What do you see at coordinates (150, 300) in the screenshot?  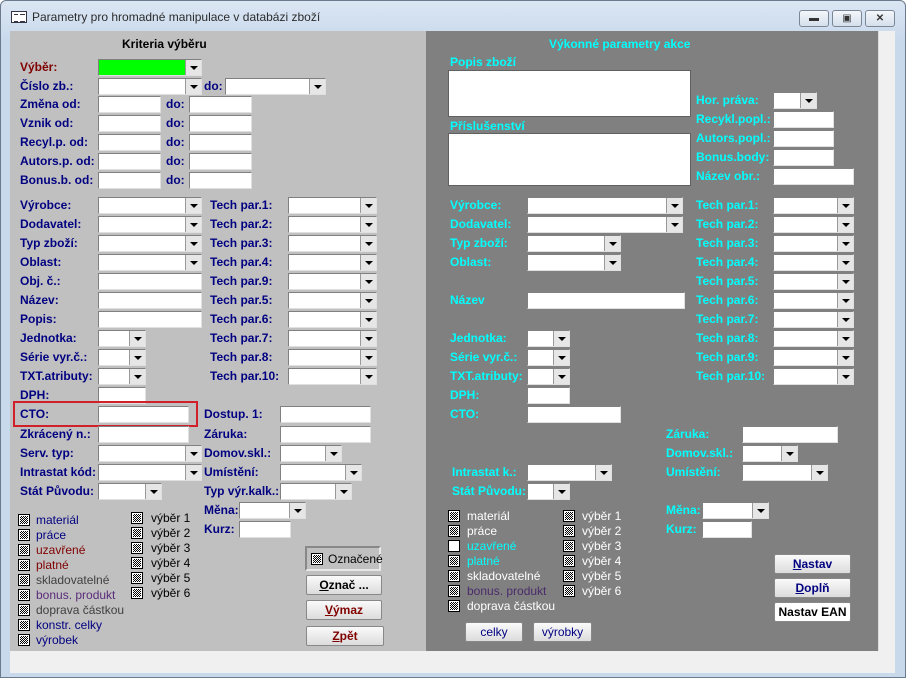 I see `nazev-input` at bounding box center [150, 300].